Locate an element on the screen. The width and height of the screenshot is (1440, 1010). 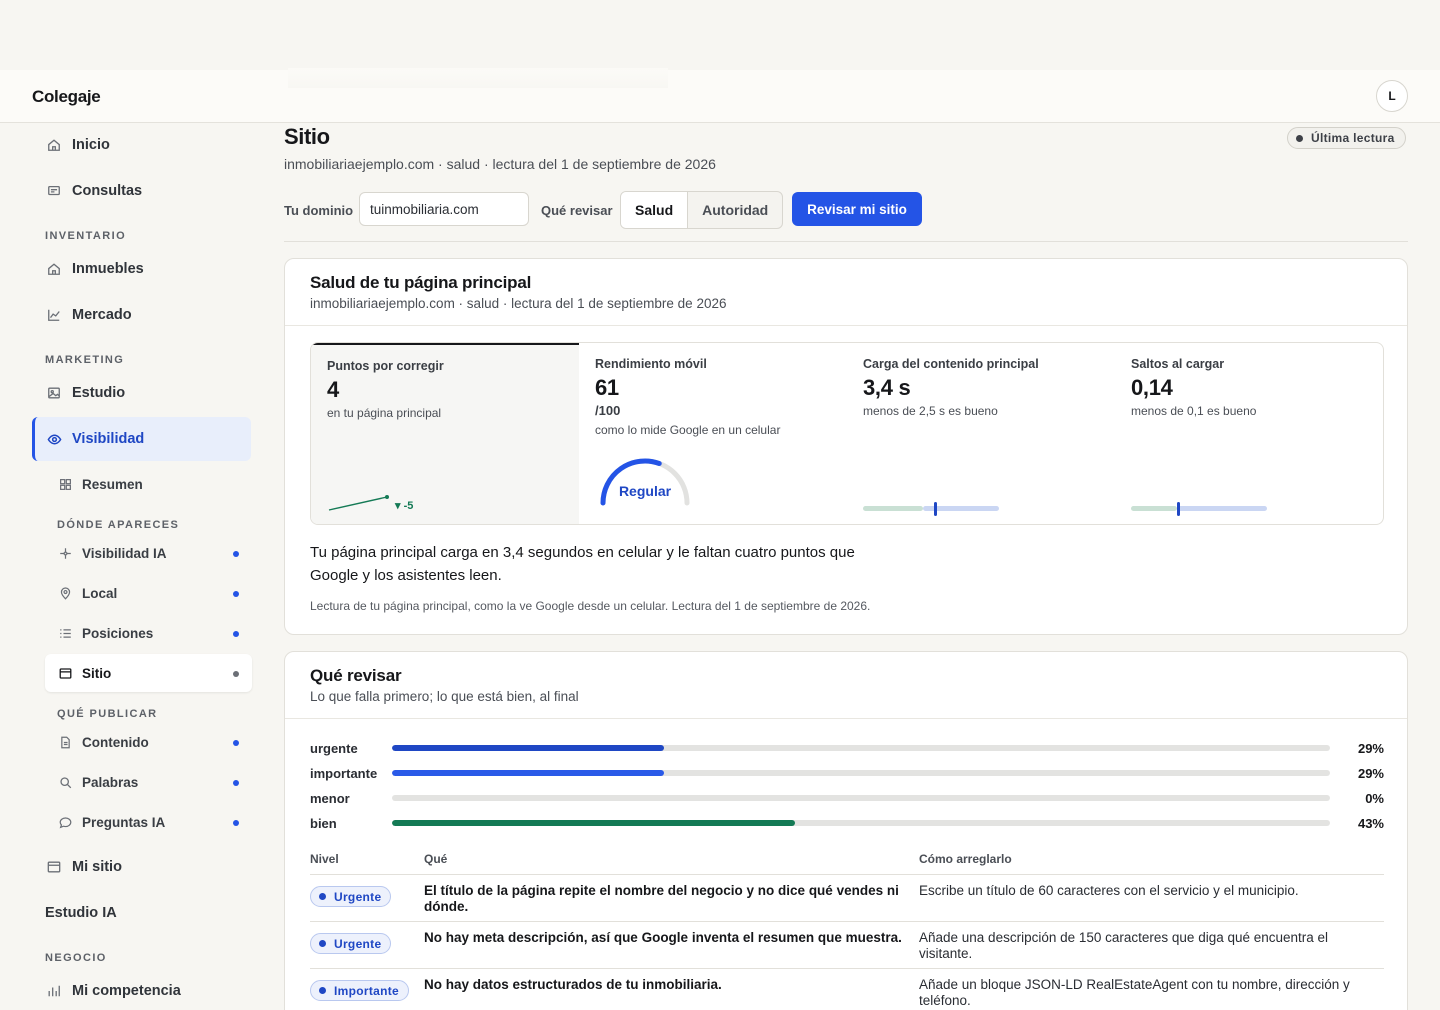
subnav-label: Resumen is located at coordinates (112, 484).